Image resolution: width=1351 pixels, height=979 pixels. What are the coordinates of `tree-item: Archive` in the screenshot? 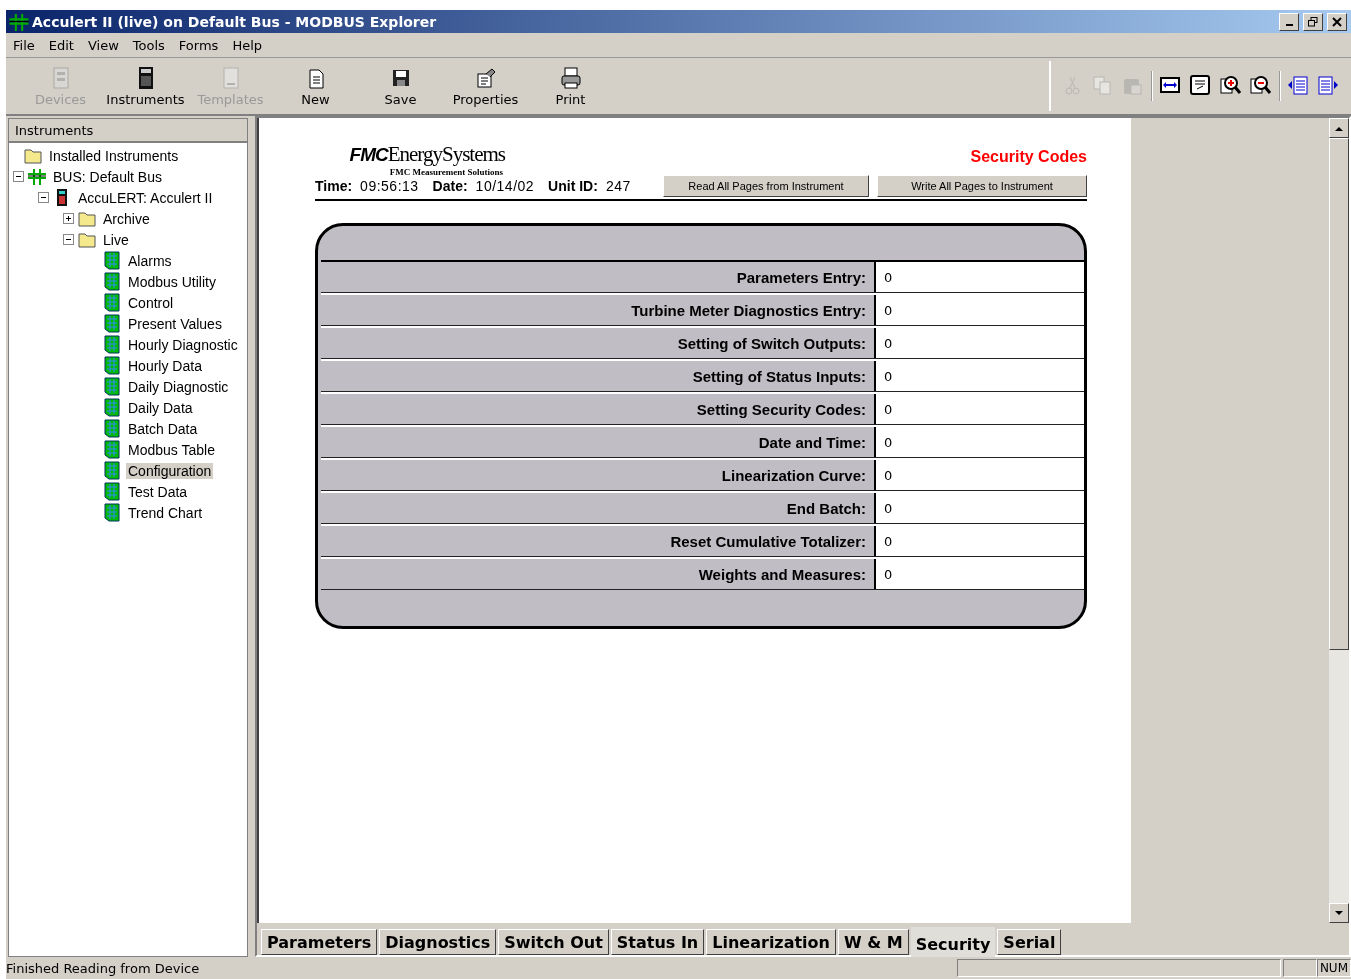 It's located at (126, 218).